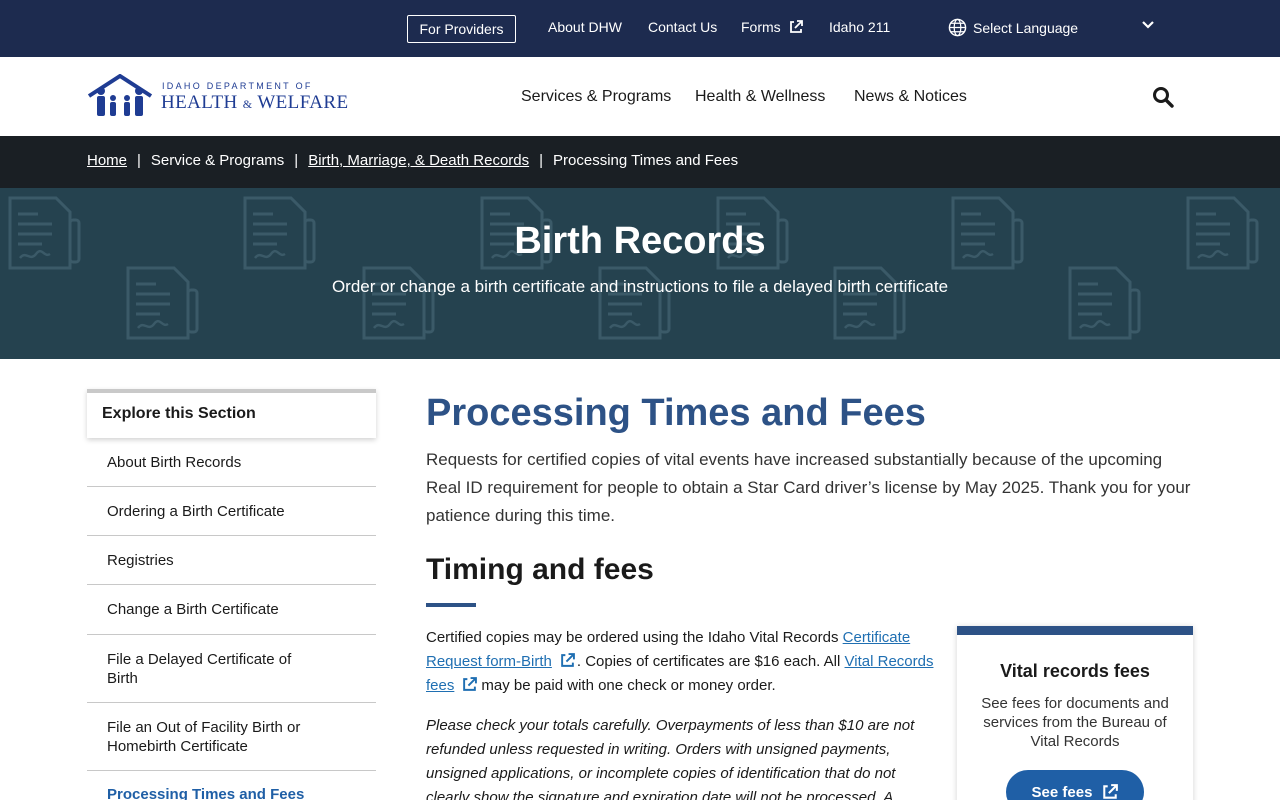 The height and width of the screenshot is (800, 1280). I want to click on idhw-logo: IDAHO DEPARTMENT OF HEALTH & WELFARE, so click(220, 96).